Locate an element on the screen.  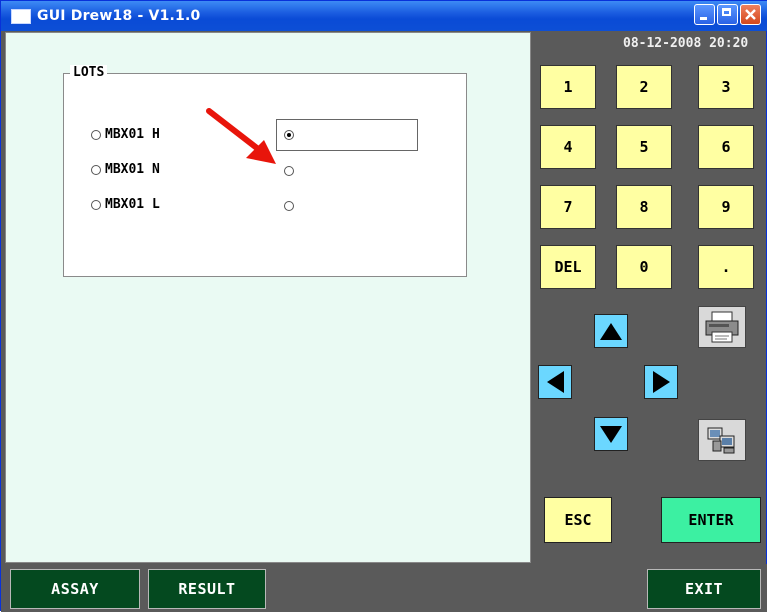
network-button is located at coordinates (722, 440).